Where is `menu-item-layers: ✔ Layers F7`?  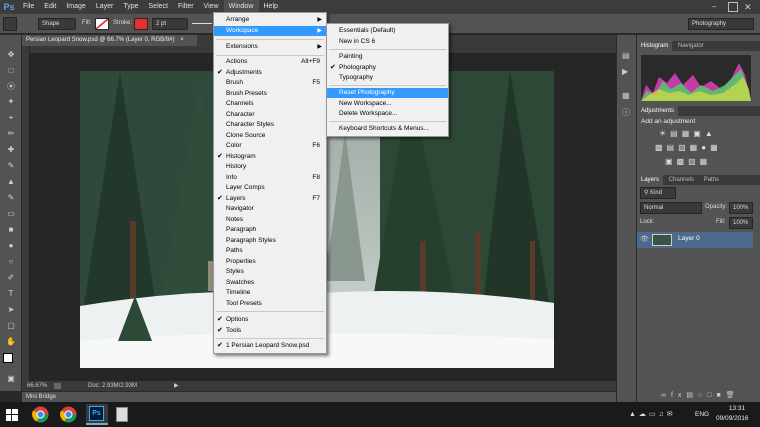
menu-item-layers: ✔ Layers F7 is located at coordinates (270, 199).